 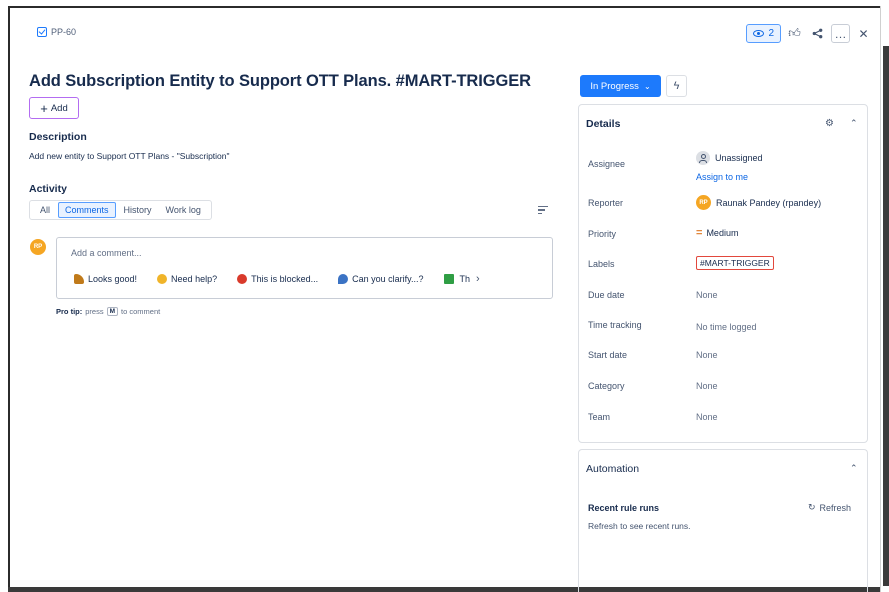 What do you see at coordinates (608, 355) in the screenshot?
I see `start-date-label: Start date` at bounding box center [608, 355].